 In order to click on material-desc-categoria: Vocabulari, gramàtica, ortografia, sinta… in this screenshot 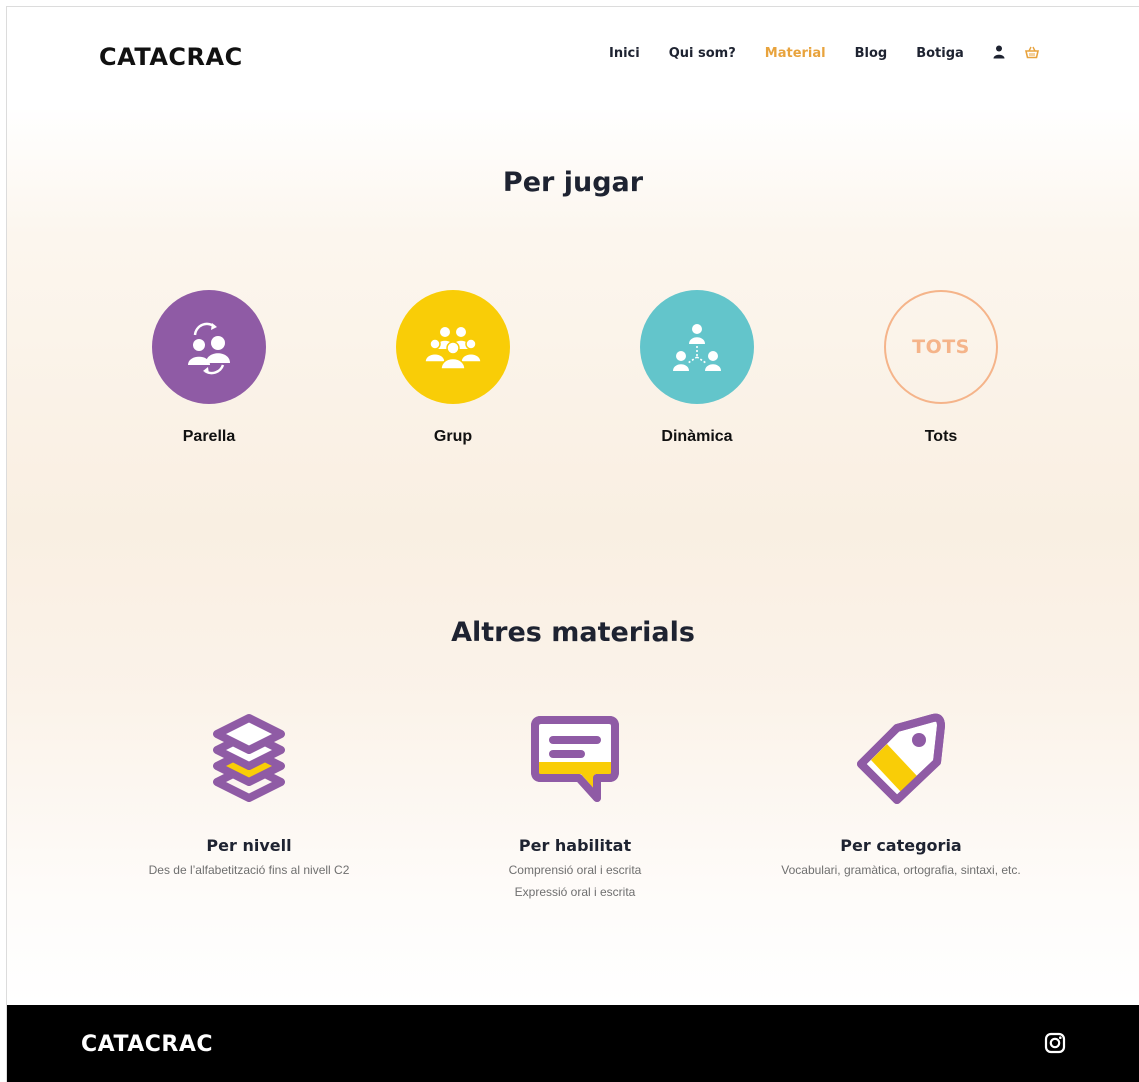, I will do `click(901, 870)`.